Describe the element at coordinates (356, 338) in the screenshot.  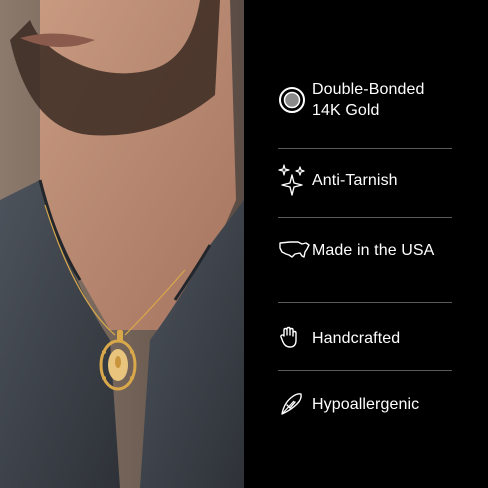
I see `feature-label: Handcrafted` at that location.